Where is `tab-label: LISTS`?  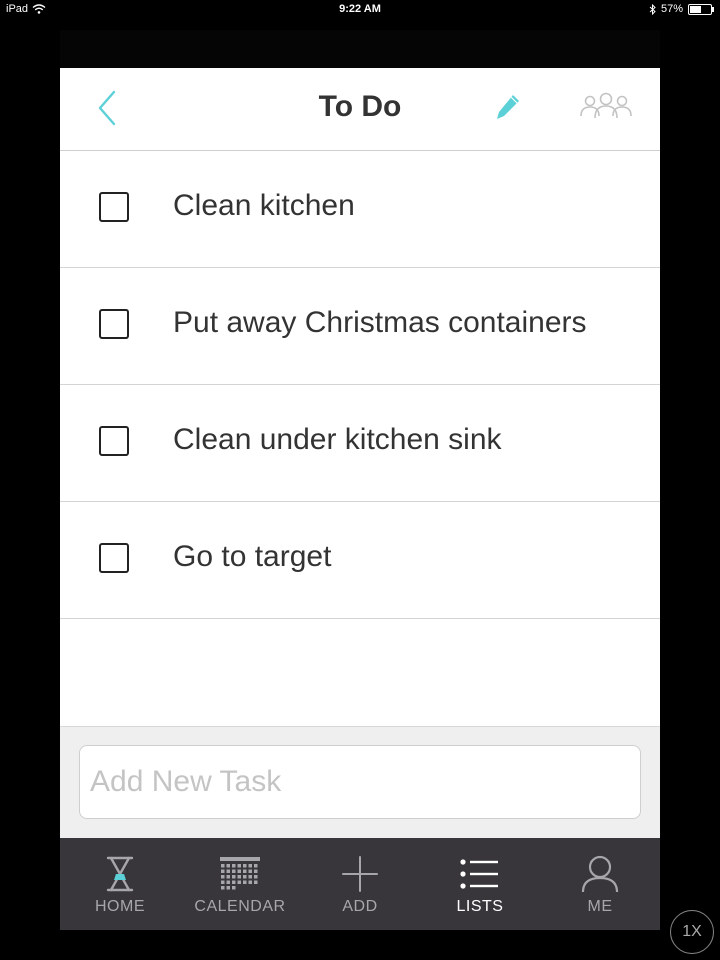 tab-label: LISTS is located at coordinates (480, 906).